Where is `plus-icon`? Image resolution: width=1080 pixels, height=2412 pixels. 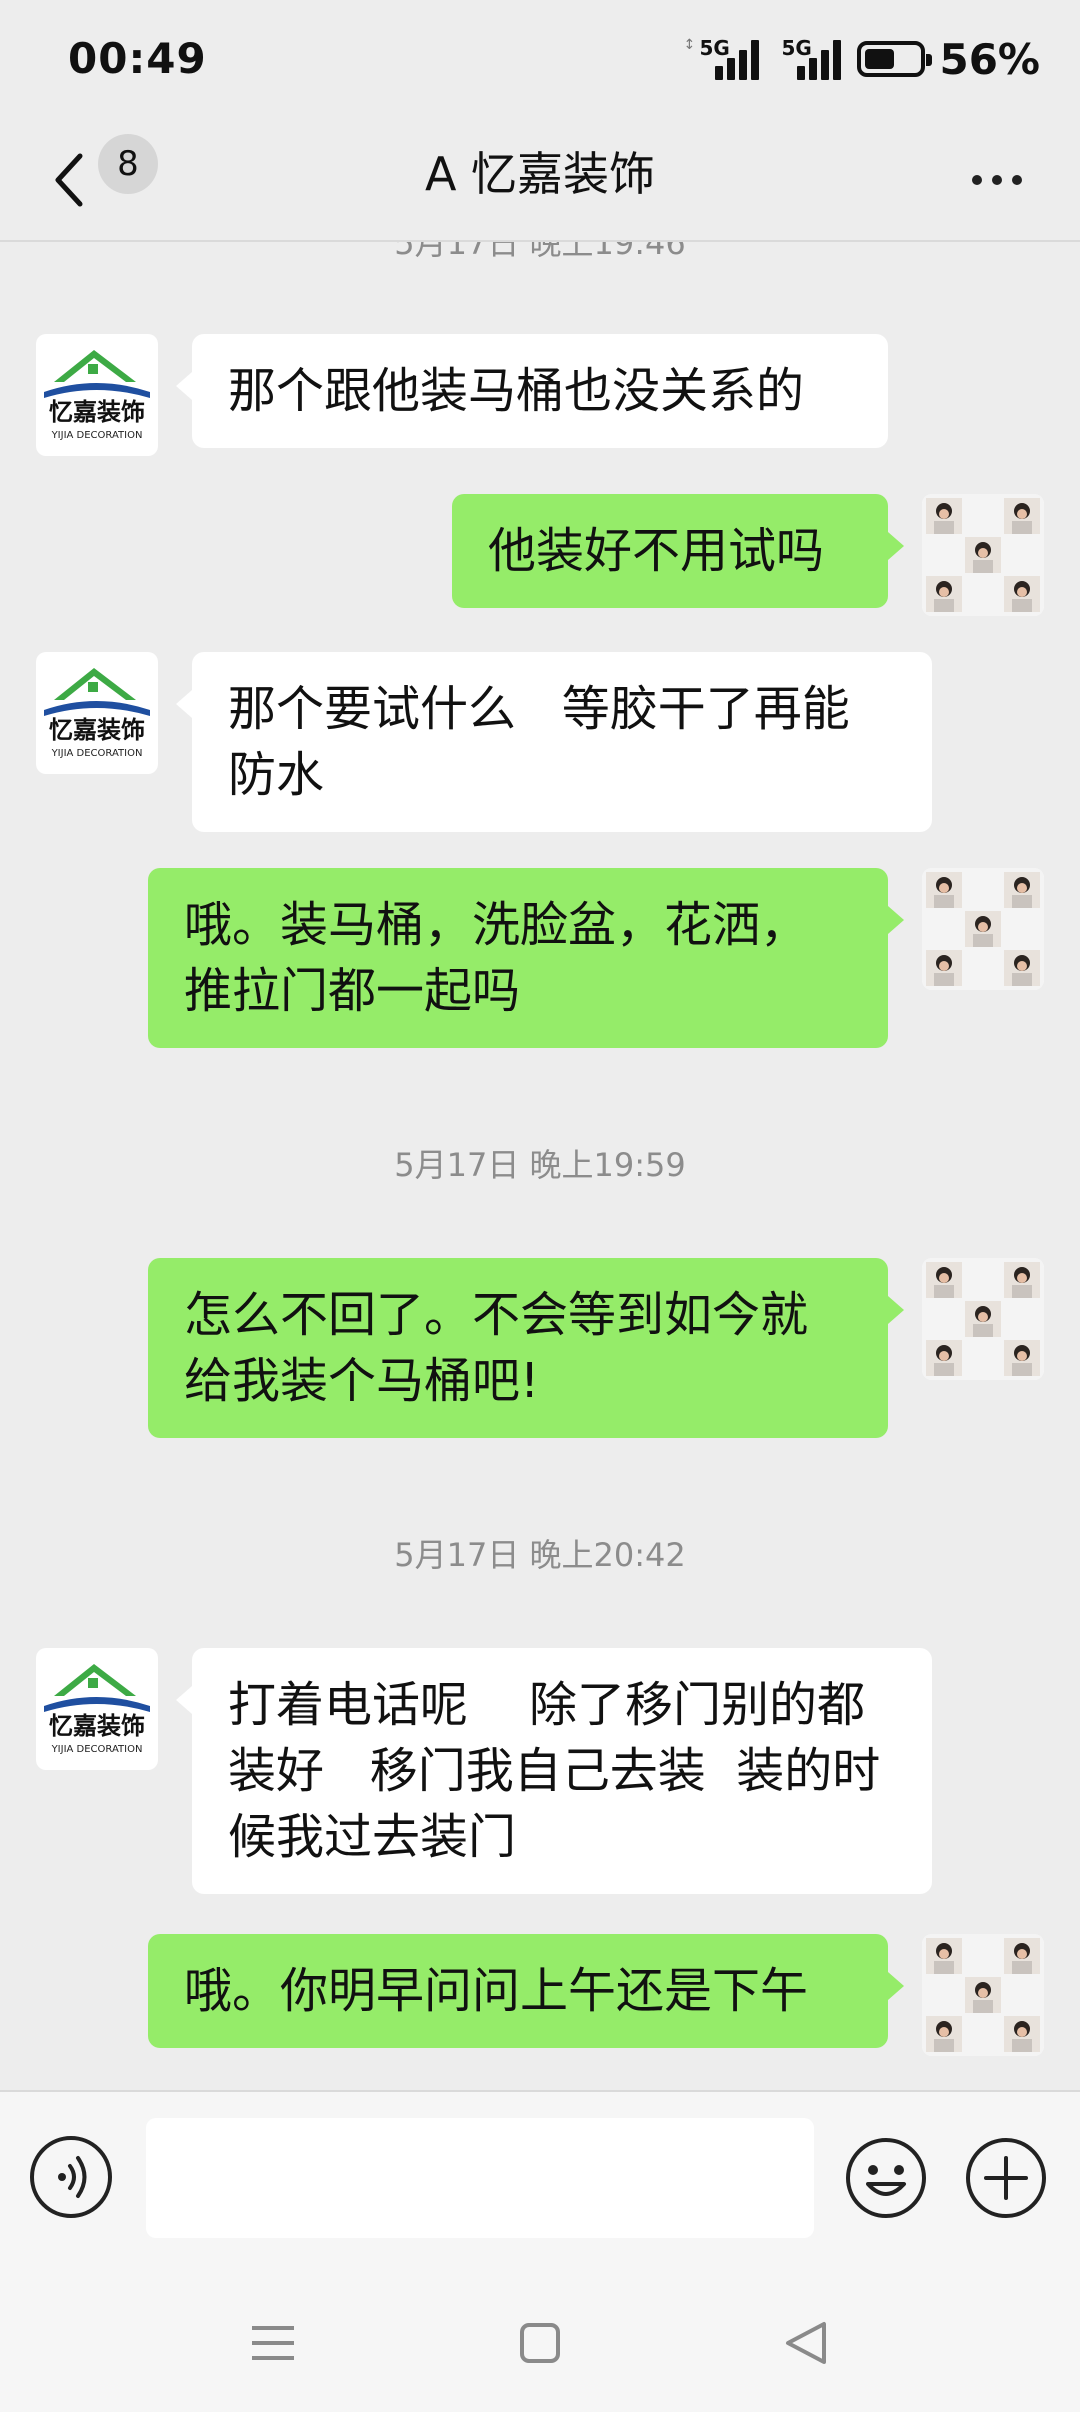 plus-icon is located at coordinates (1006, 2178).